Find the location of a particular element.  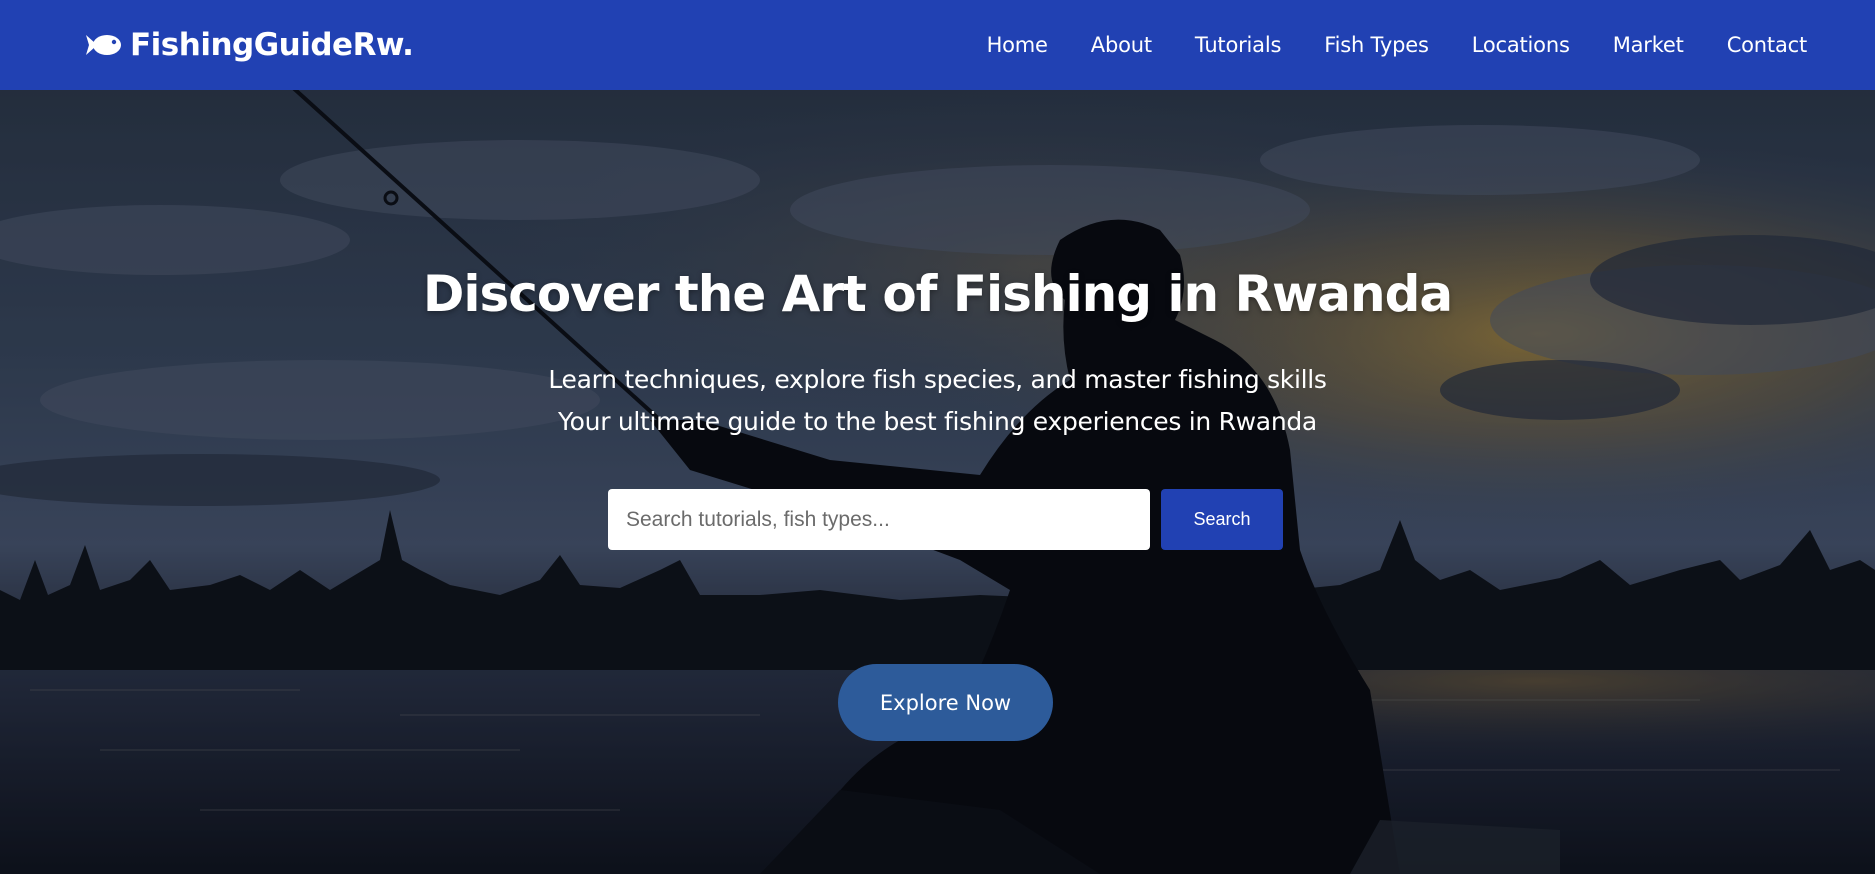

nav-item-market: Market is located at coordinates (1648, 45).